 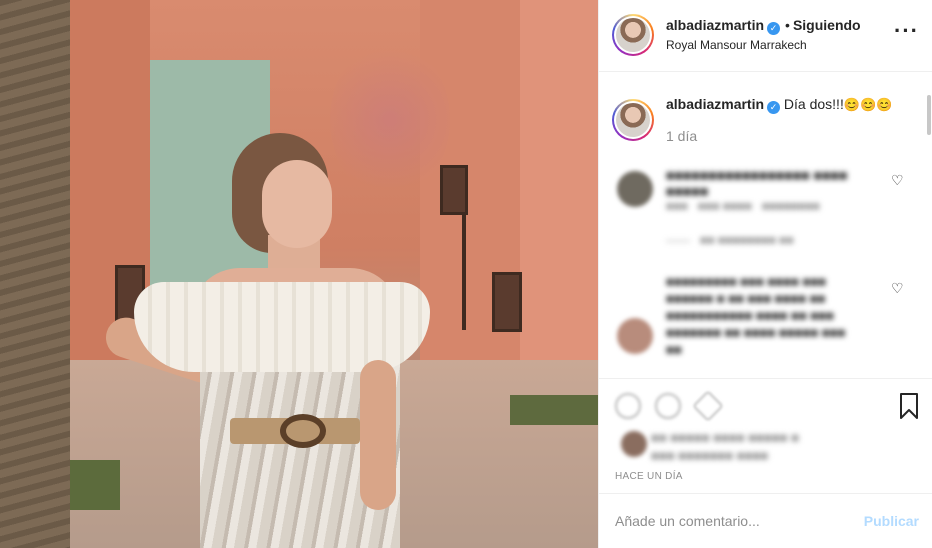 I want to click on post-location: Royal Mansour Marrakech, so click(x=736, y=45).